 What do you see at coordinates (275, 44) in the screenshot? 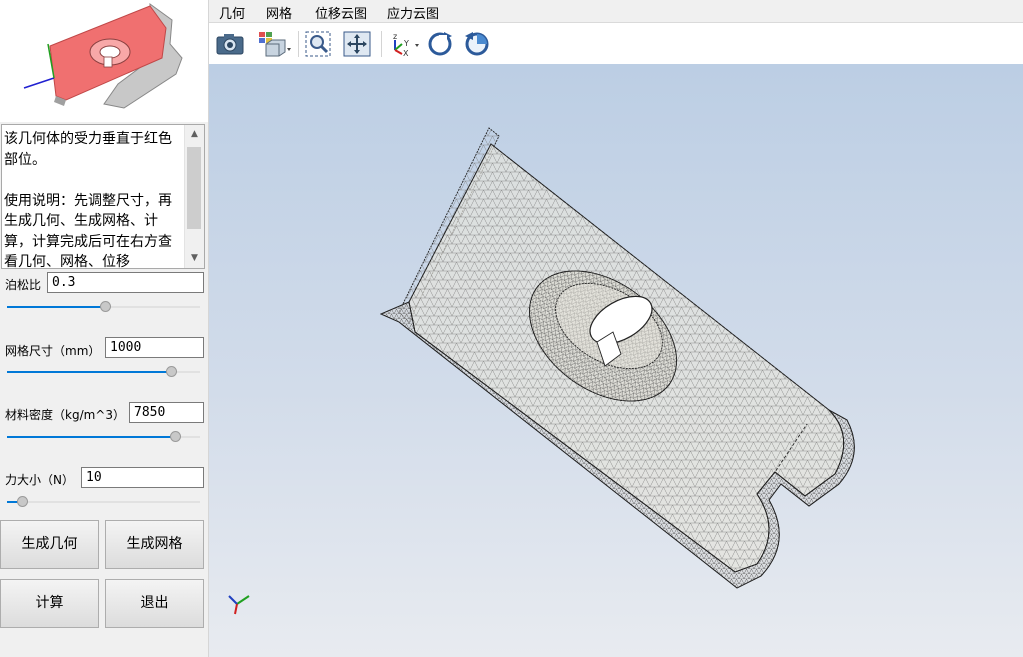
I see `view-cube-icon` at bounding box center [275, 44].